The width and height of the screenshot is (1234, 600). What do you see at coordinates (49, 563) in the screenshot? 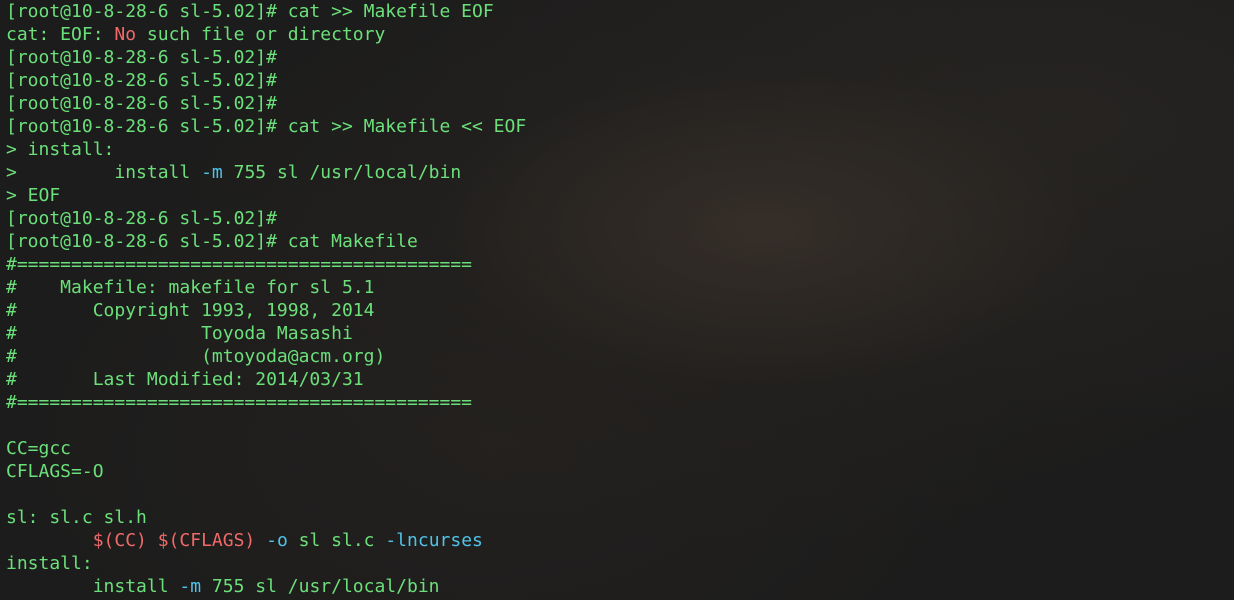
I see `terminal-text-segment: install:` at bounding box center [49, 563].